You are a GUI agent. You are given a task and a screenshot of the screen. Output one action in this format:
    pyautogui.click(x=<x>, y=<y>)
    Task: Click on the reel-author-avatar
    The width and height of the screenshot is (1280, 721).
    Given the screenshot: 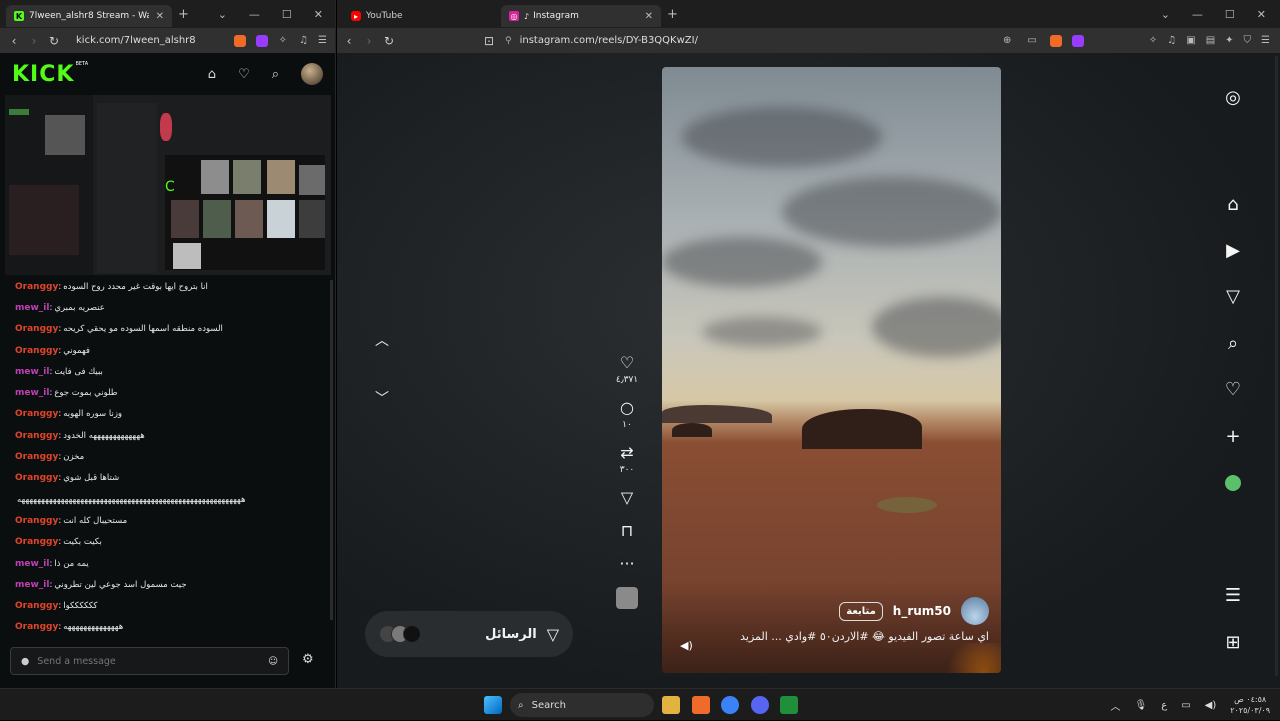 What is the action you would take?
    pyautogui.click(x=975, y=611)
    